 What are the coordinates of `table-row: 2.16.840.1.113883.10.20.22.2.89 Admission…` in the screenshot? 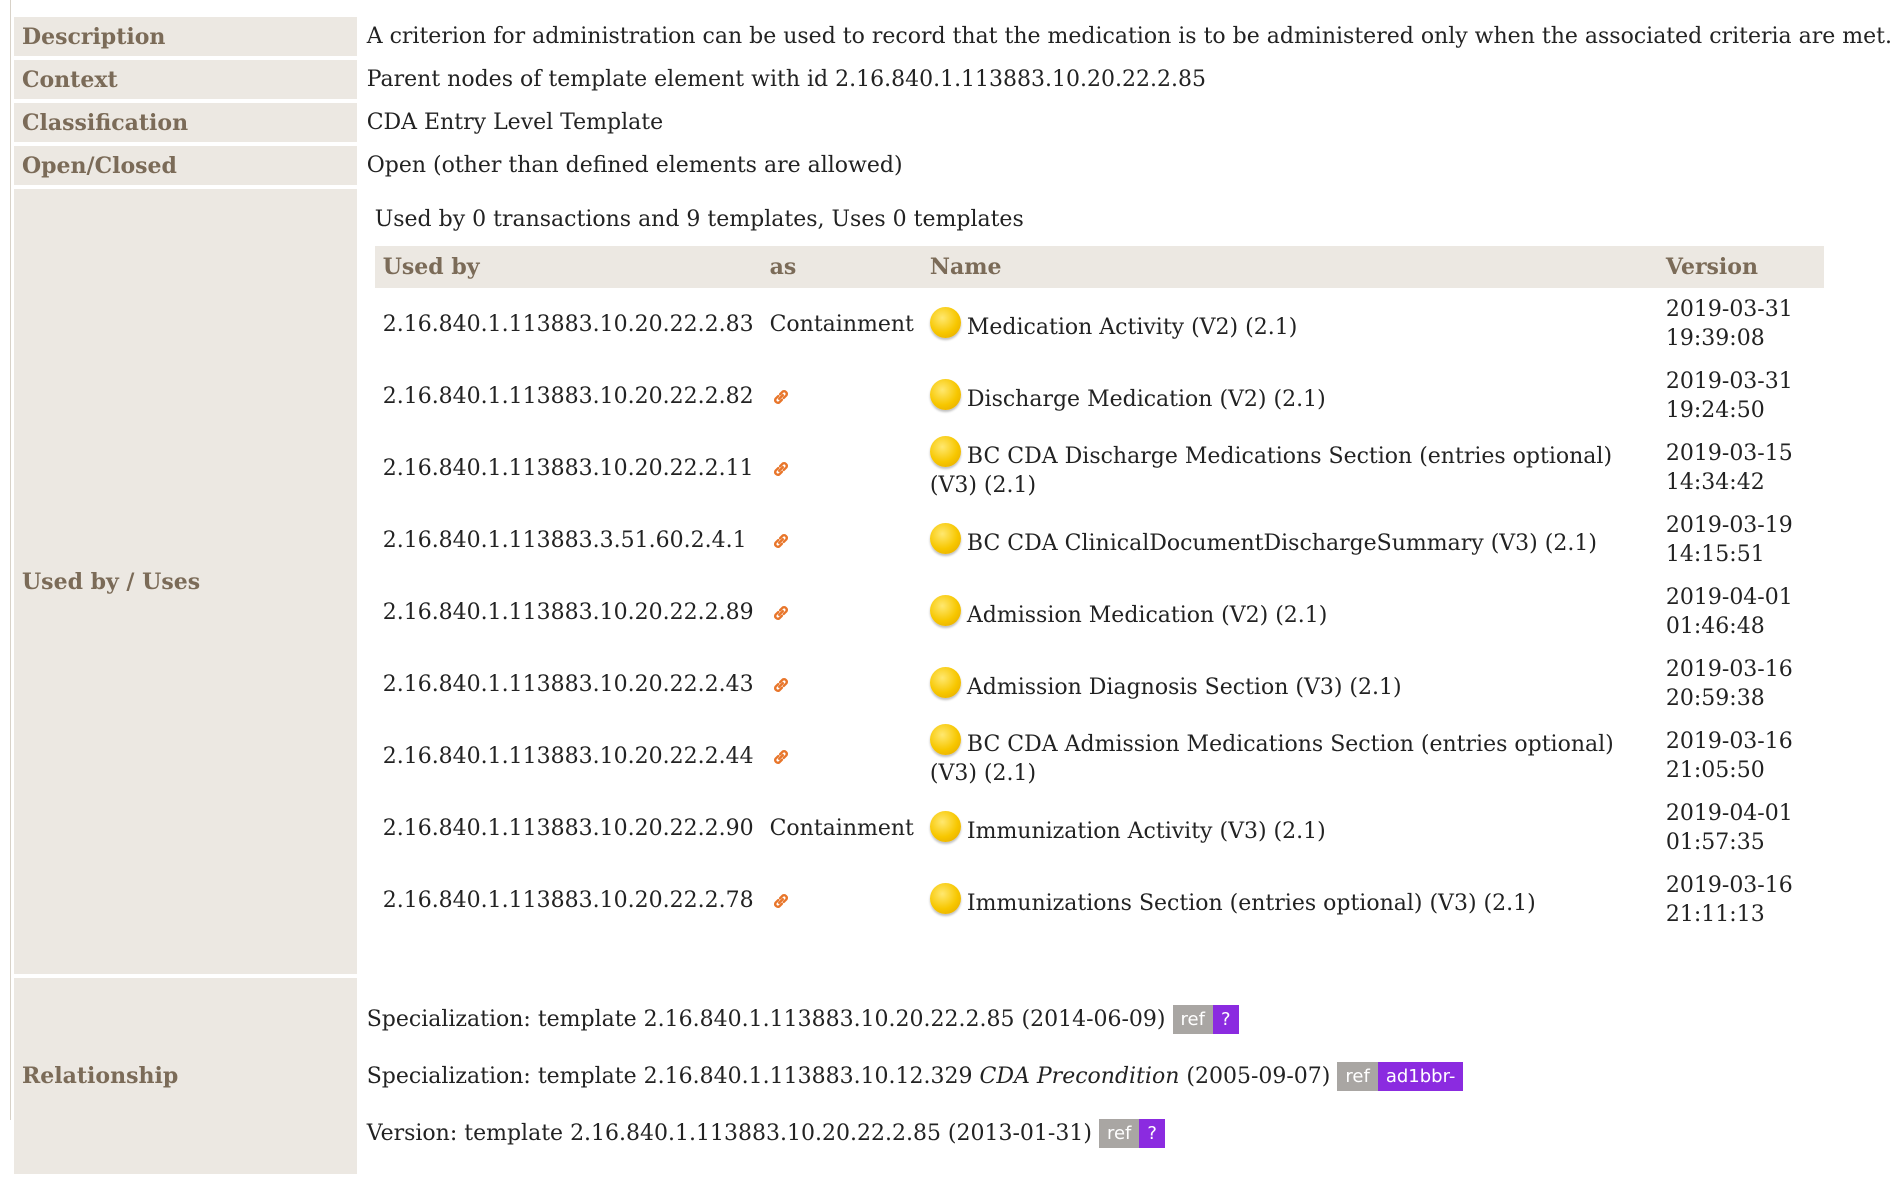 It's located at (1099, 612).